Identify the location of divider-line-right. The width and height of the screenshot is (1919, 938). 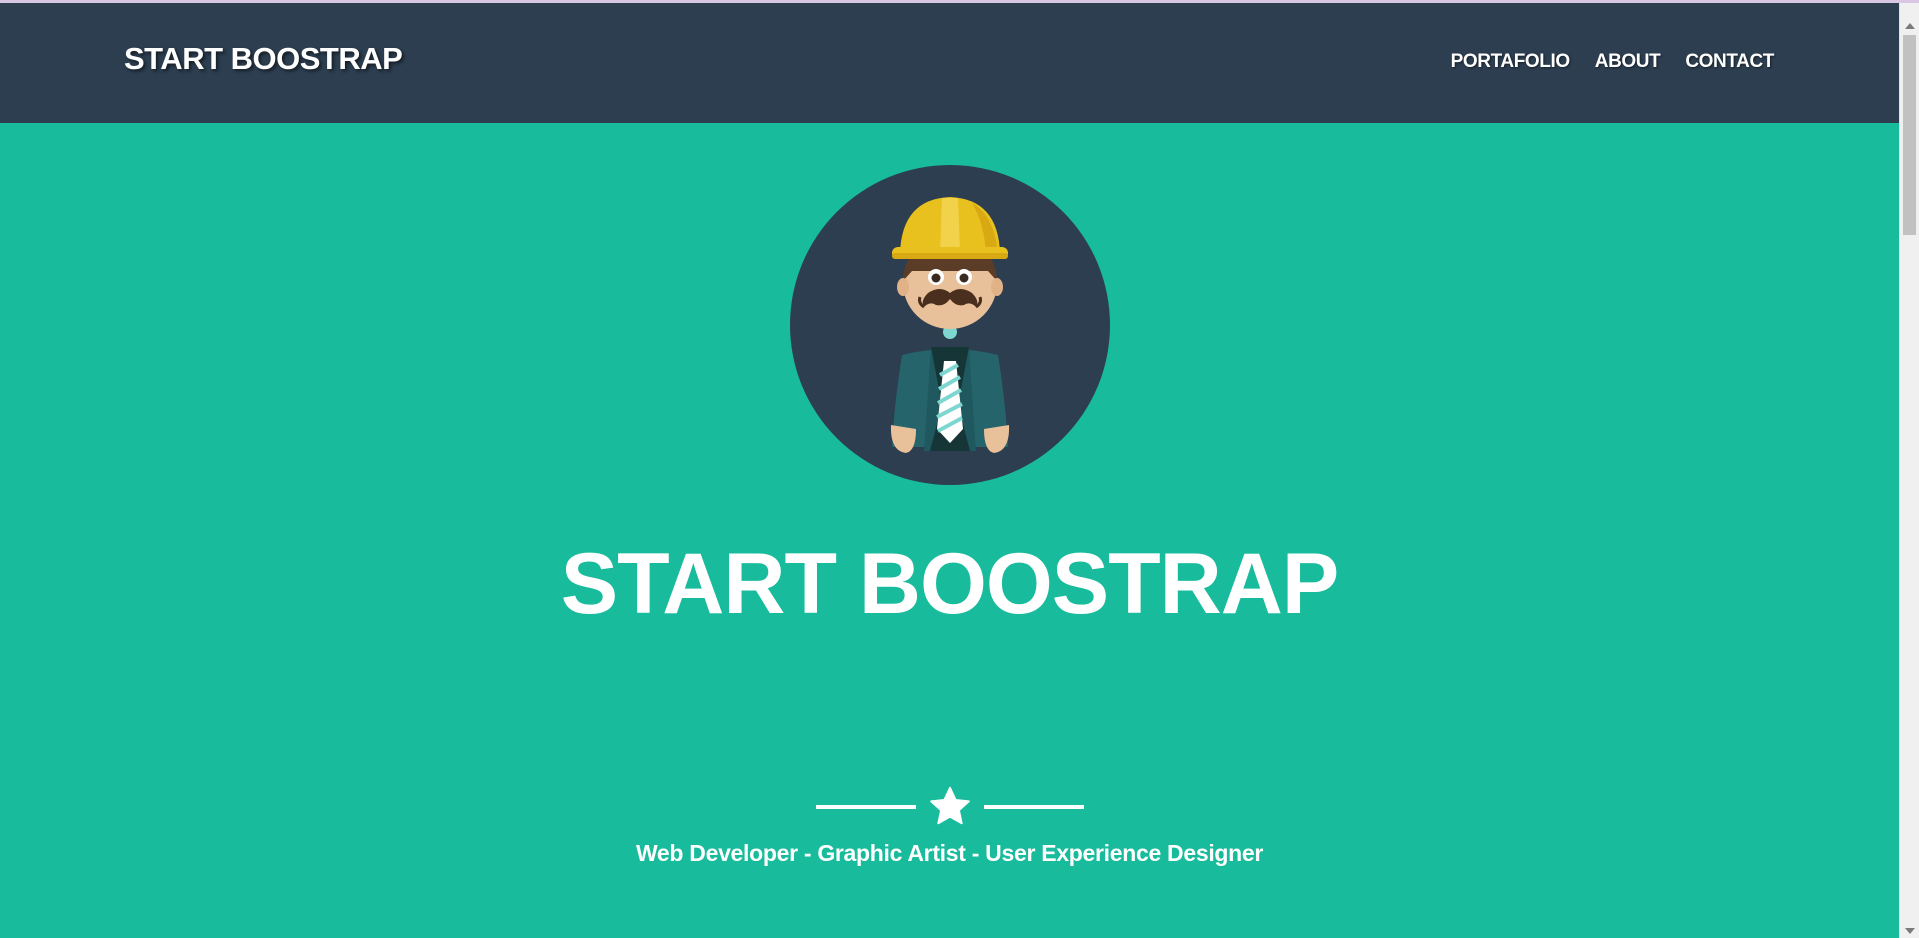
(1034, 807).